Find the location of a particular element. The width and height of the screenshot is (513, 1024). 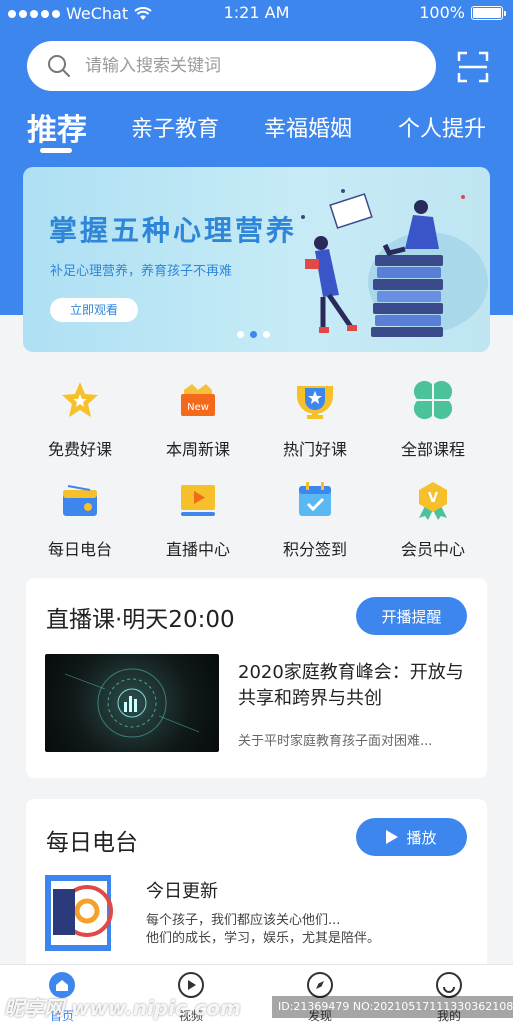

banner-pagination is located at coordinates (253, 334).